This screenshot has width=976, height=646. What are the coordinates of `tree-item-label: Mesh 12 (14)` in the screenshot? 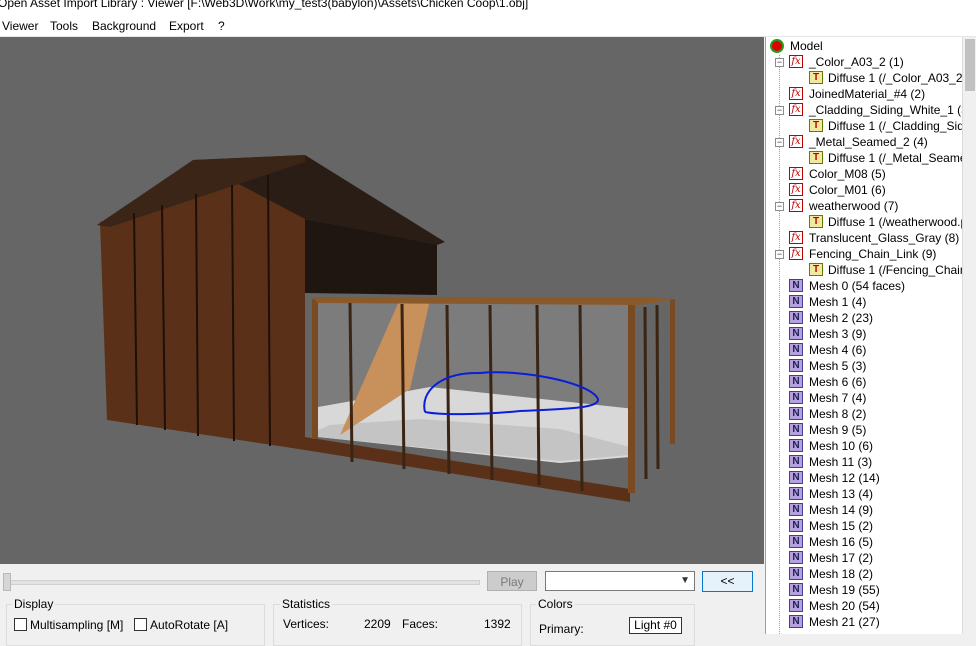 It's located at (844, 478).